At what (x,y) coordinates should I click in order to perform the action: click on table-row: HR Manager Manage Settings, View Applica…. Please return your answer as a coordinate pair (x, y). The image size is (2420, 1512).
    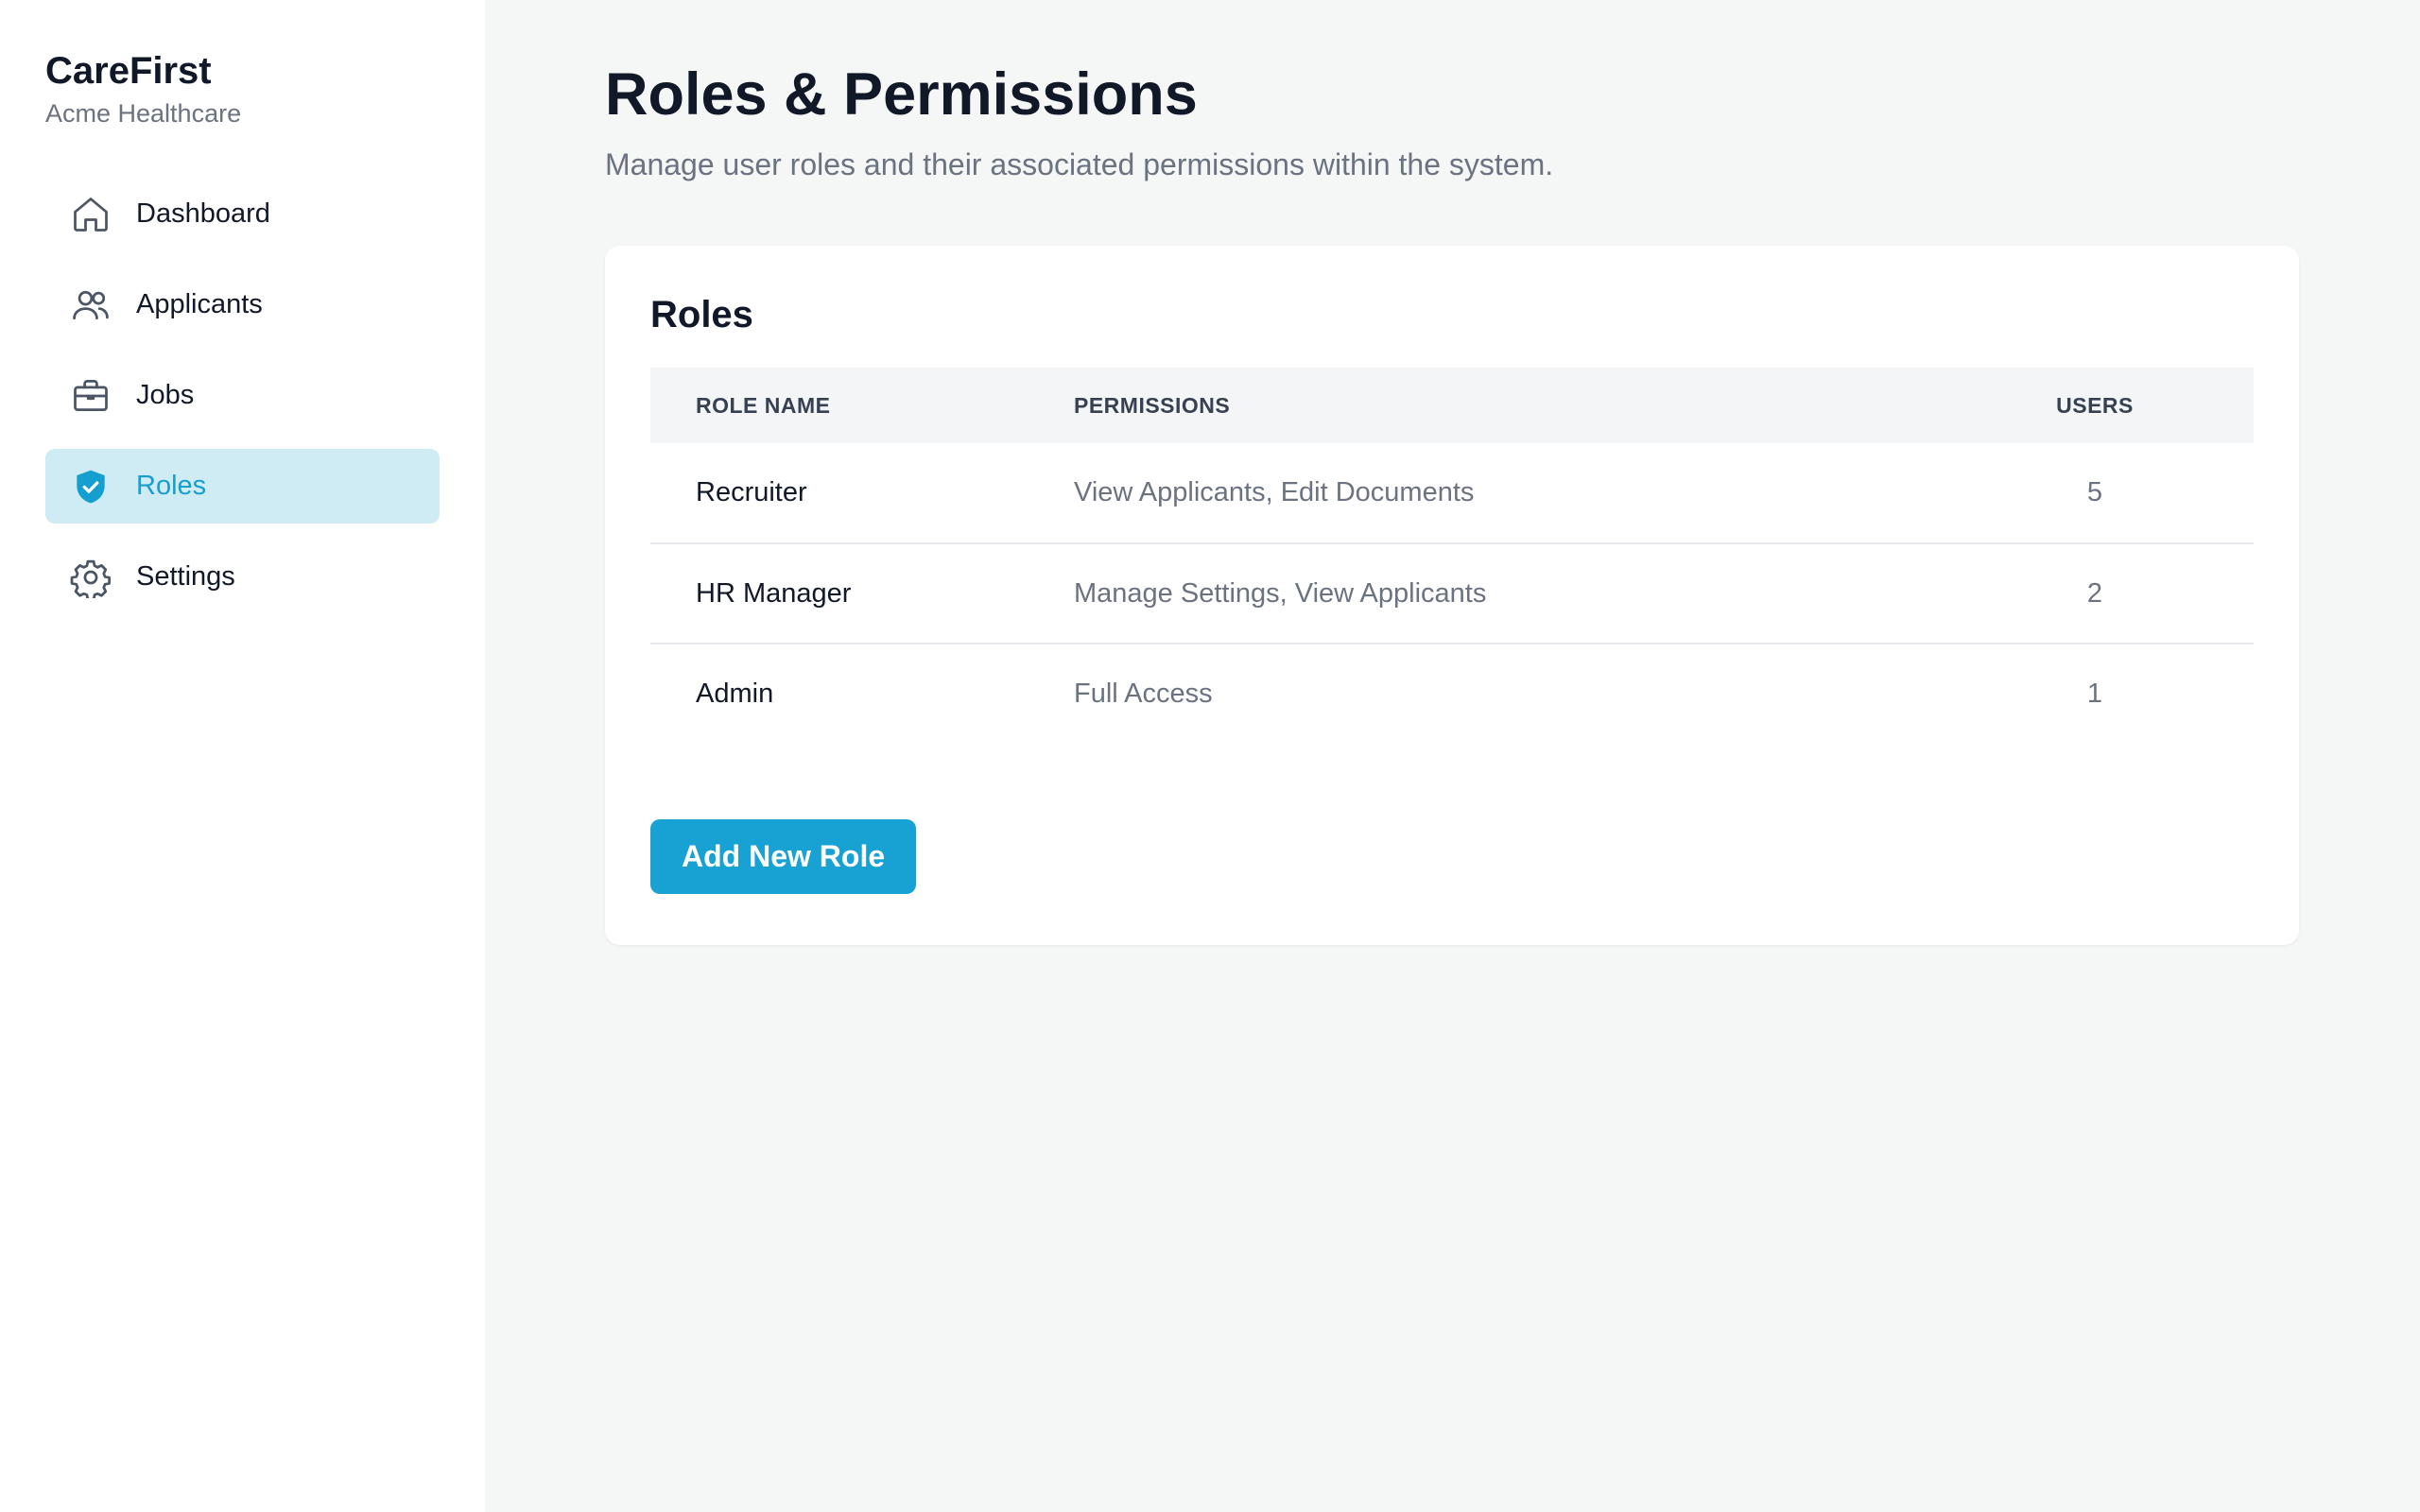
    Looking at the image, I should click on (1452, 593).